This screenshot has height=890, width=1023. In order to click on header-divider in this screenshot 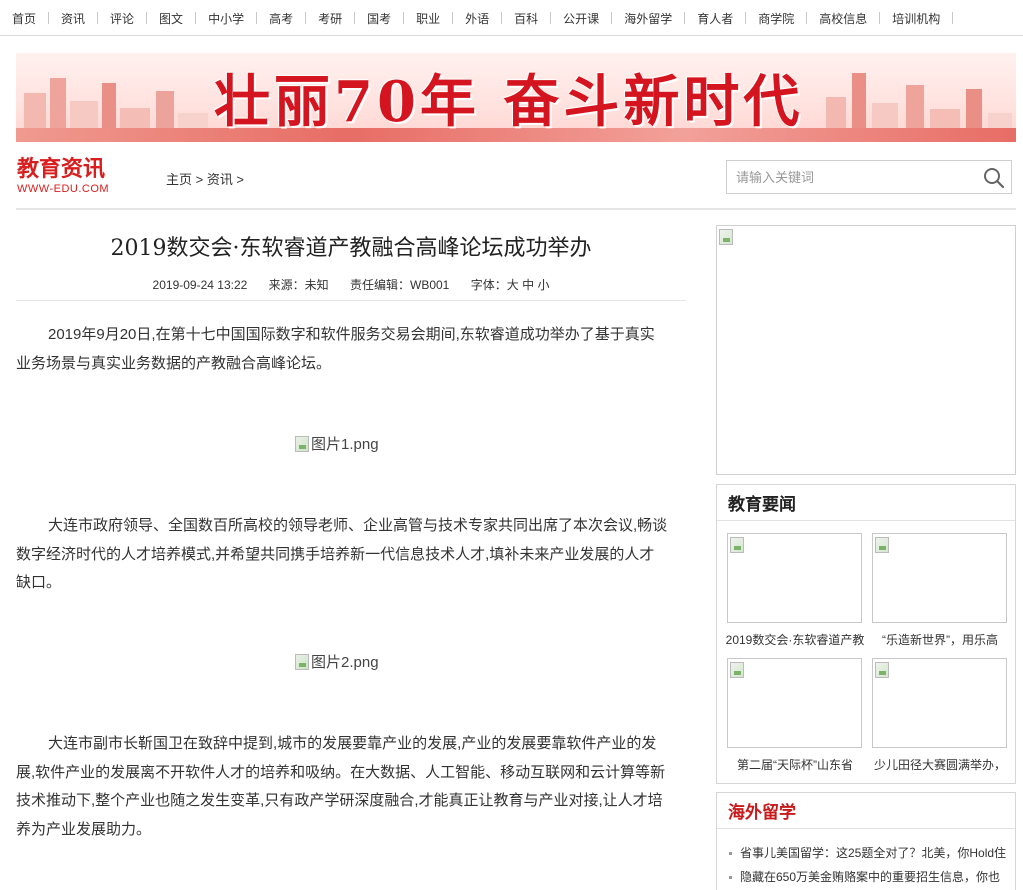, I will do `click(516, 209)`.